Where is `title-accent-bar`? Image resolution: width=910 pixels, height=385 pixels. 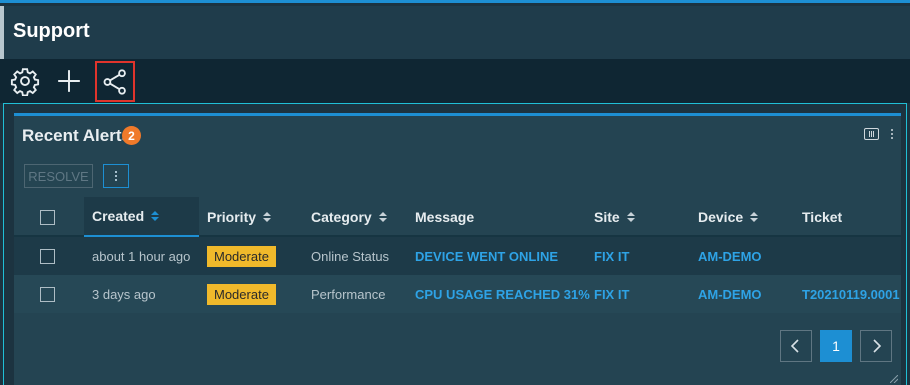 title-accent-bar is located at coordinates (2, 32).